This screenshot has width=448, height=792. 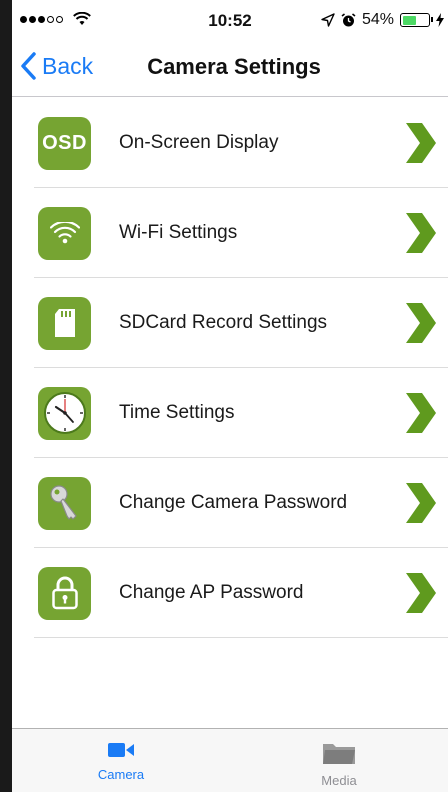 I want to click on page-title: Camera Settings, so click(x=234, y=66).